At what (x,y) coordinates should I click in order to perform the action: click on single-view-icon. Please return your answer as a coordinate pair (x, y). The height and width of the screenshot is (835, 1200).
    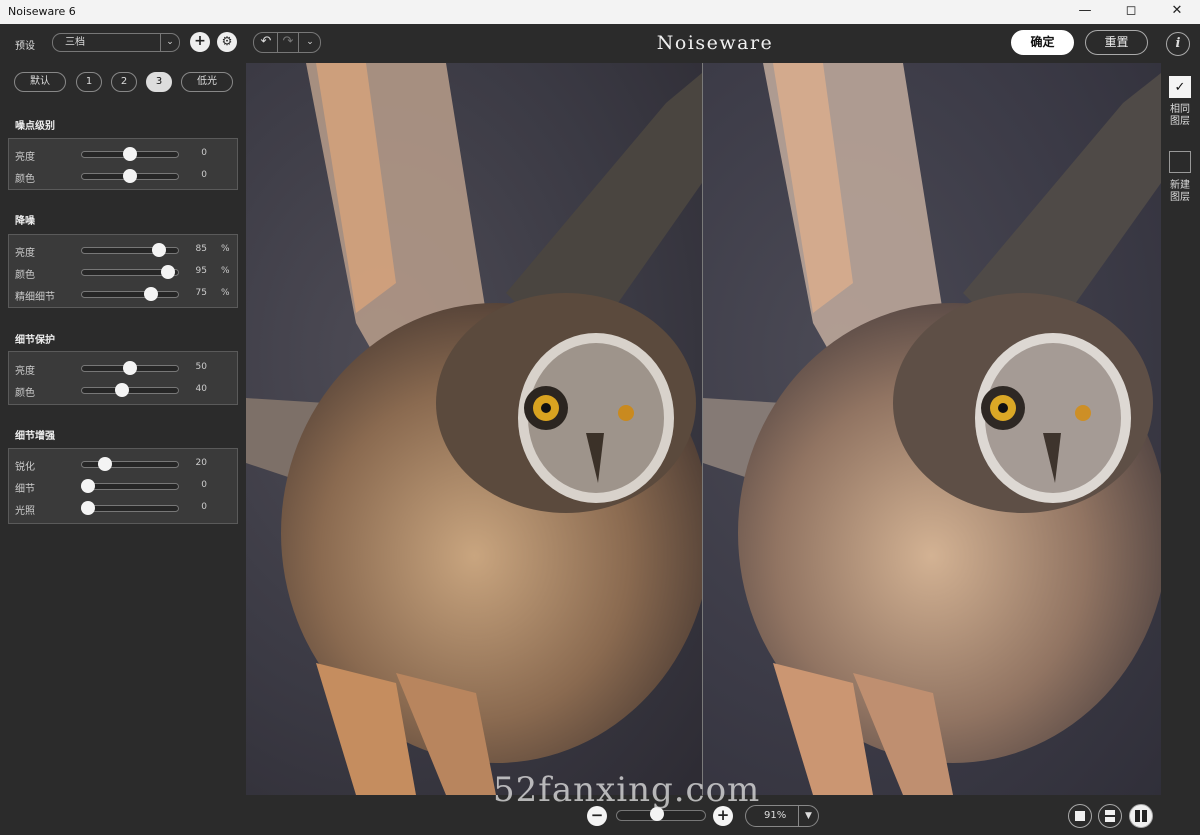
    Looking at the image, I should click on (1080, 816).